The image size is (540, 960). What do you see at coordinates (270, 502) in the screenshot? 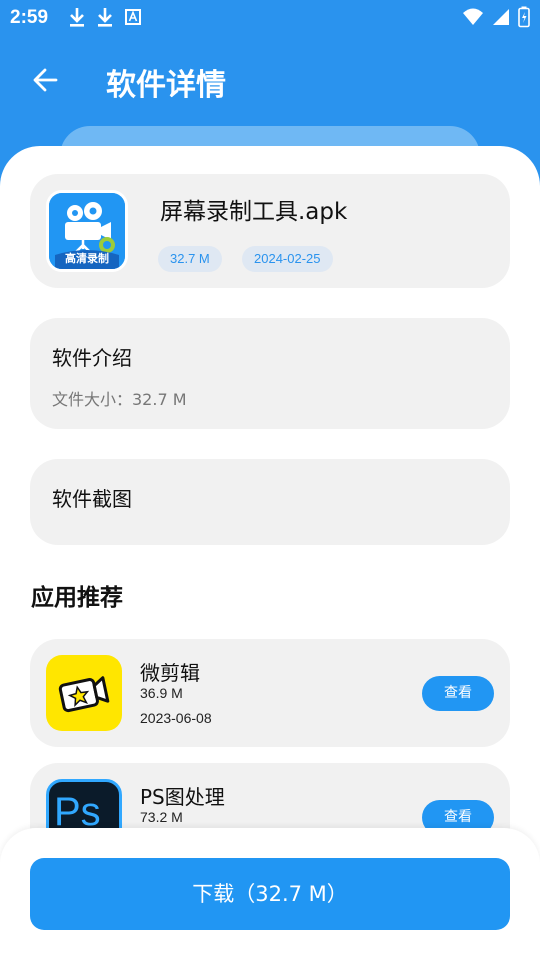
I see `screenshots-card: 软件截图` at bounding box center [270, 502].